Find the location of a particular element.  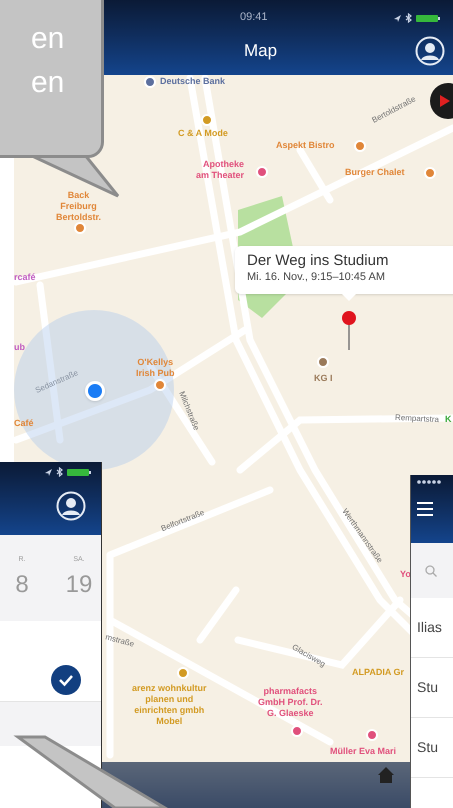

place-label: KG I is located at coordinates (323, 378).